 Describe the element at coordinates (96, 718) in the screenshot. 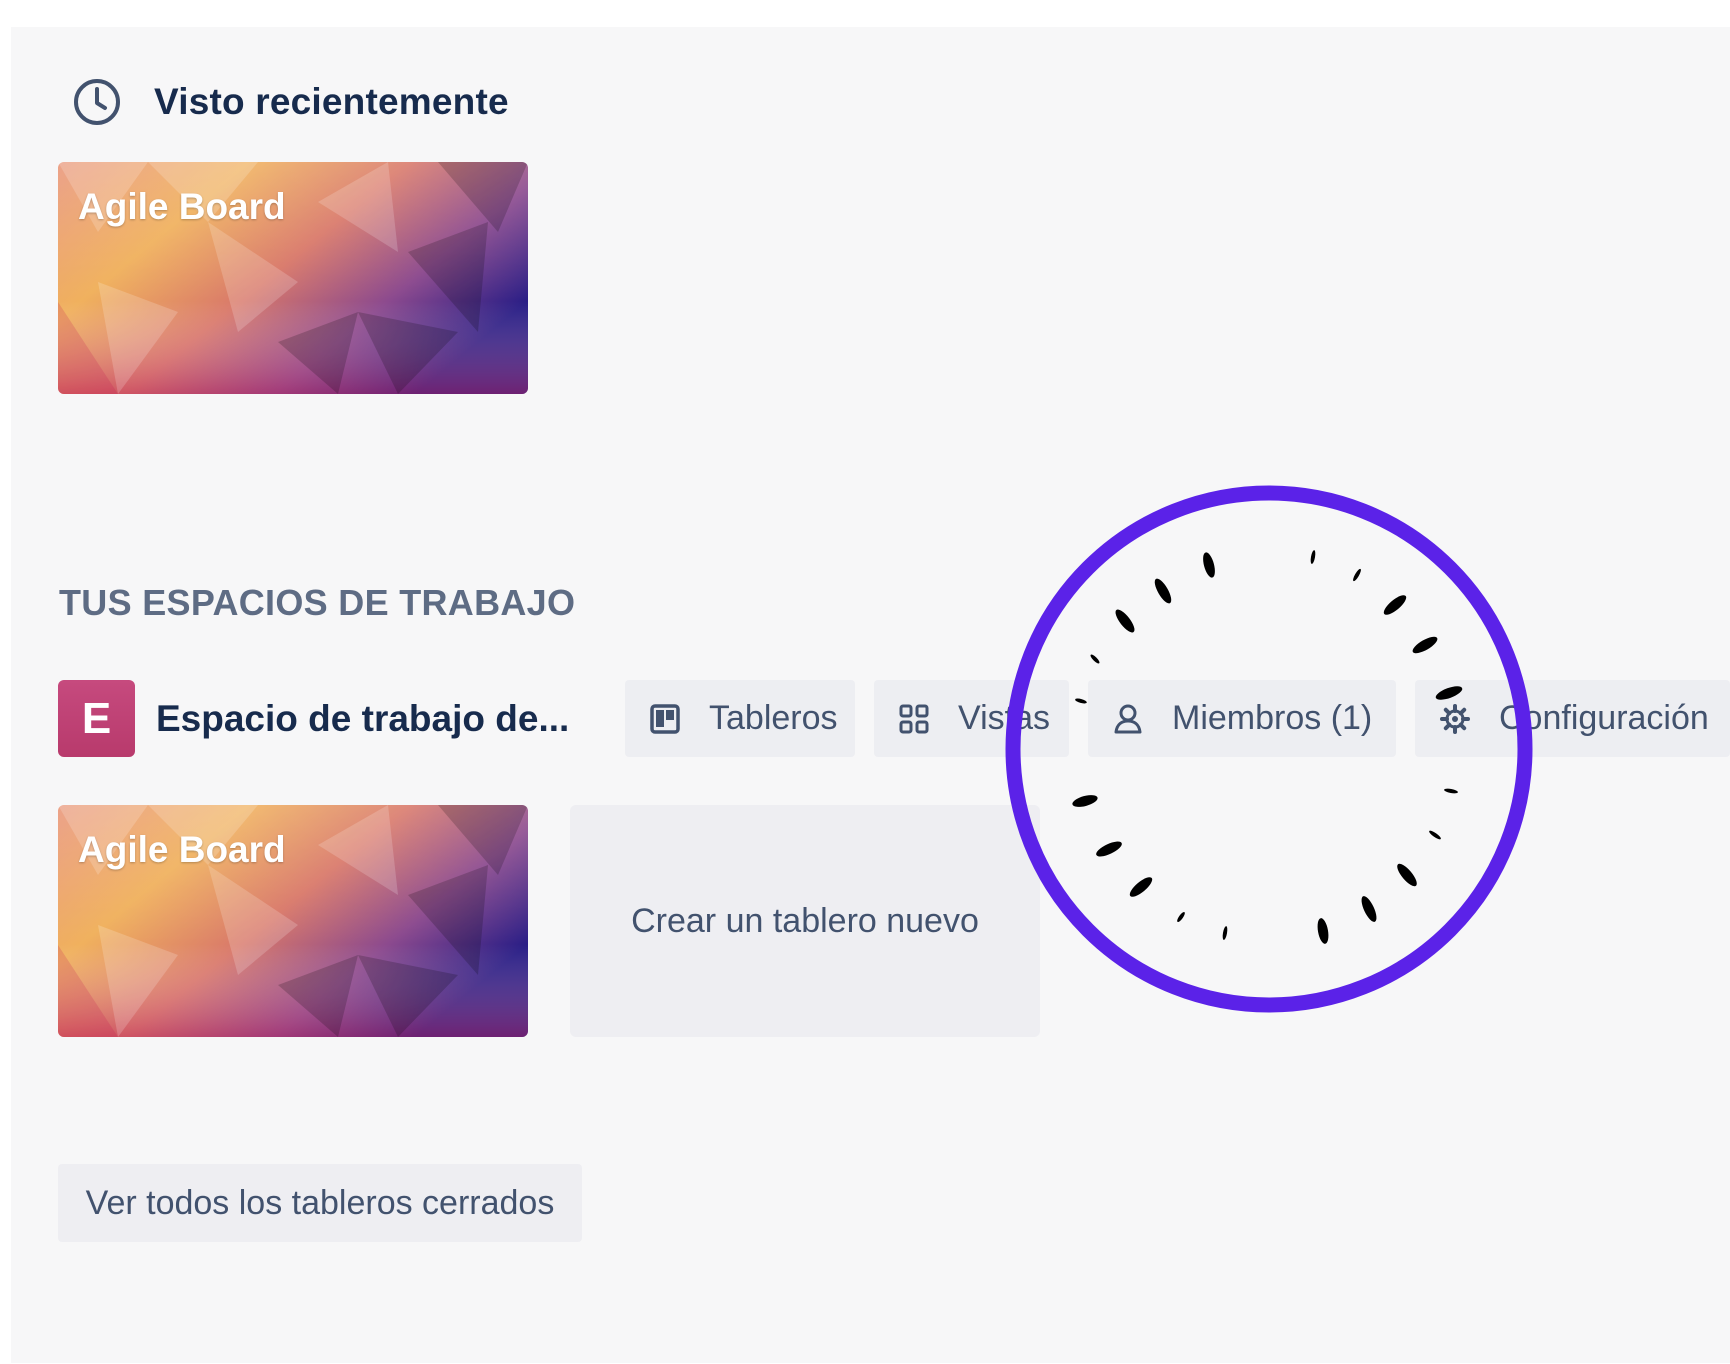

I see `workspace-avatar: E` at that location.